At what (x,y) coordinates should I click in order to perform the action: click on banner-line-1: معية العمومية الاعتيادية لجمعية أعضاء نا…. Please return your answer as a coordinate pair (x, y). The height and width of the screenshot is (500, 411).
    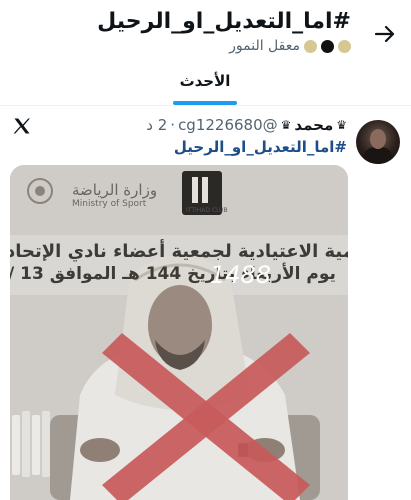
    Looking at the image, I should click on (179, 251).